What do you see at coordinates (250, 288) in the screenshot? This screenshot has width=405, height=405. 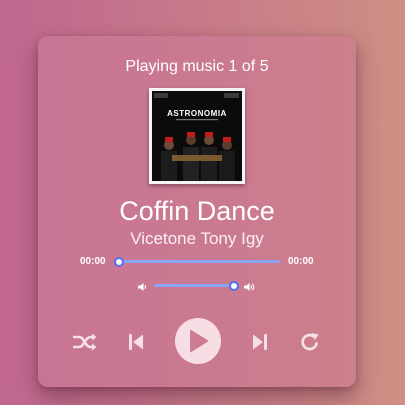 I see `volume-up-icon` at bounding box center [250, 288].